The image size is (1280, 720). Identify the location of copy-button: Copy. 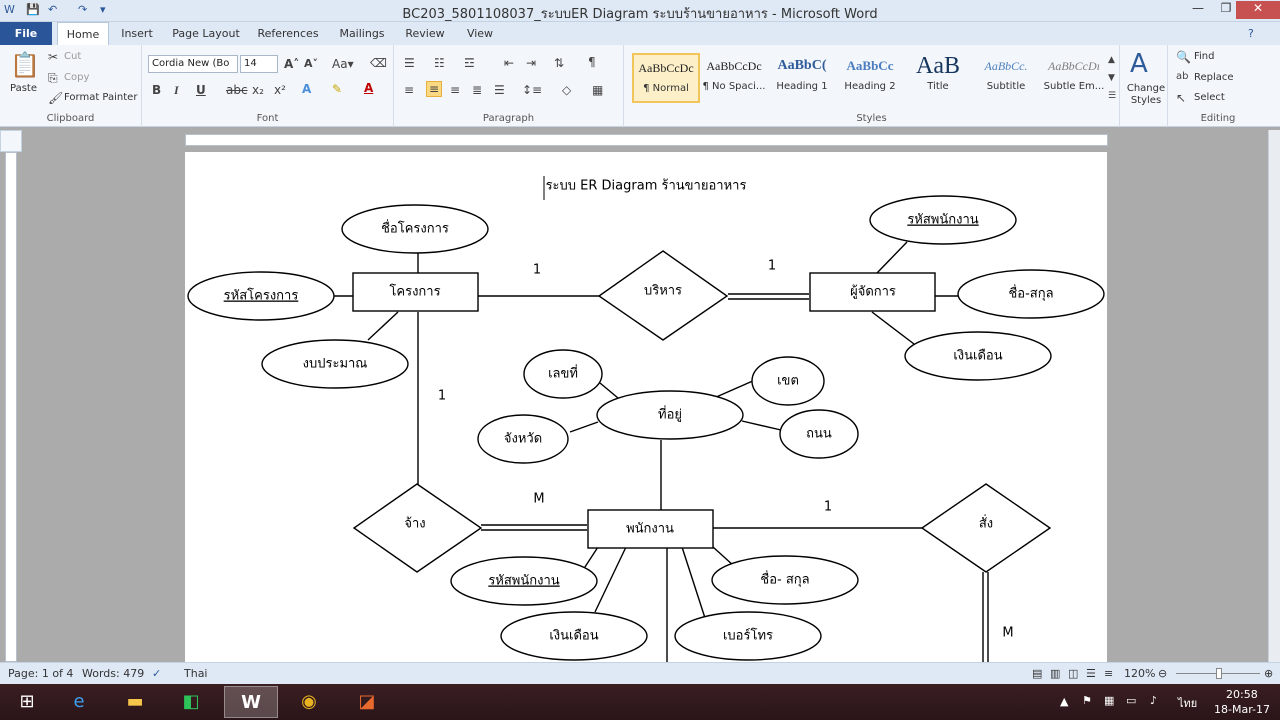
(76, 77).